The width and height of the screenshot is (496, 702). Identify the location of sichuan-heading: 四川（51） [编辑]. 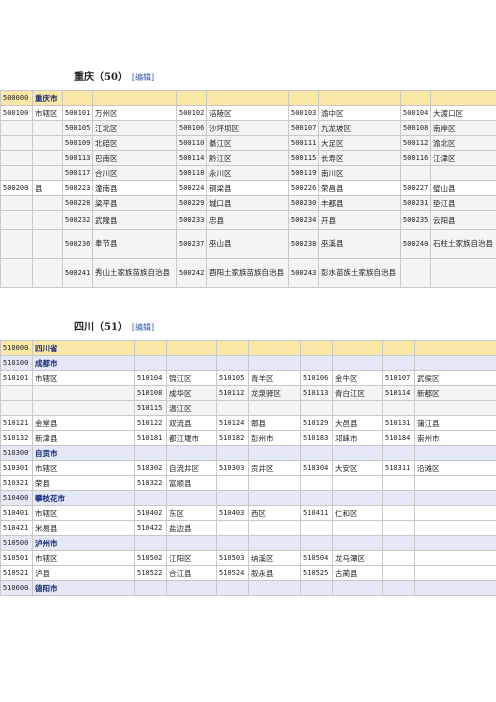
(114, 325).